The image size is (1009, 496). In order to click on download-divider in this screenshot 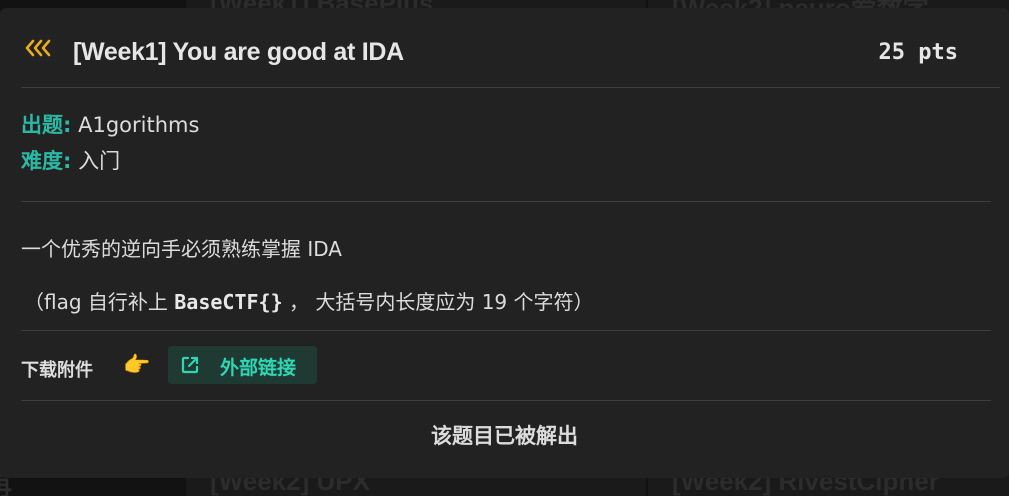, I will do `click(506, 400)`.